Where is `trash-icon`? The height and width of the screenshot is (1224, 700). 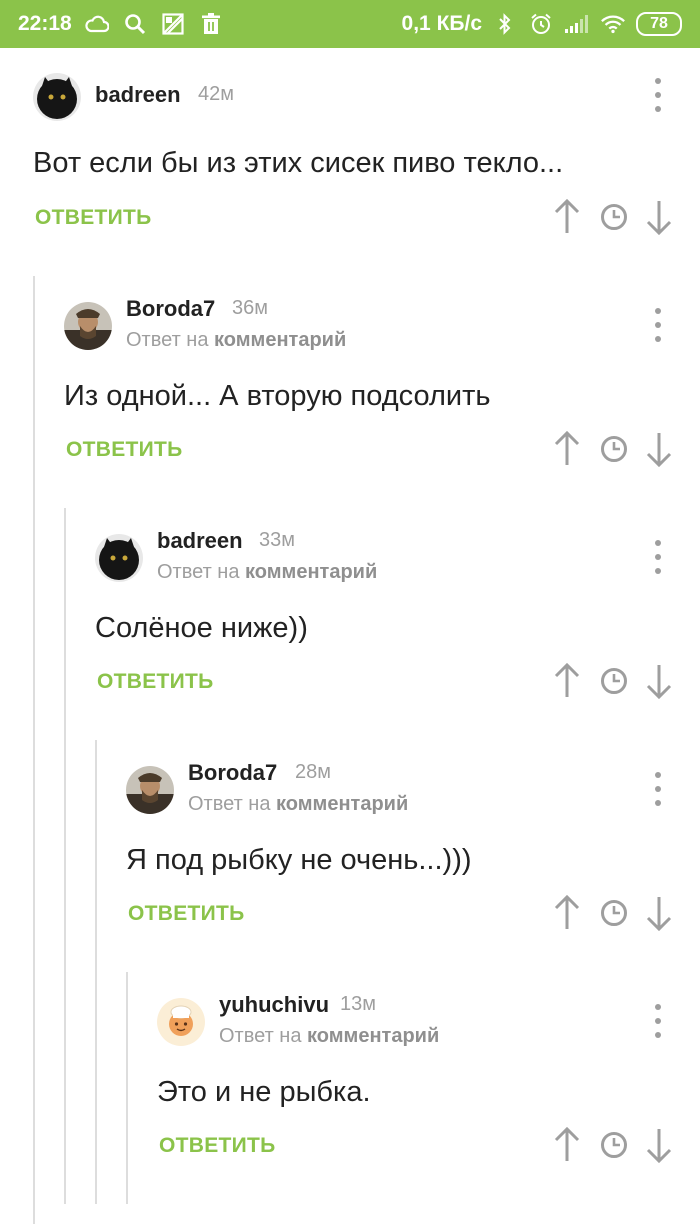
trash-icon is located at coordinates (211, 24).